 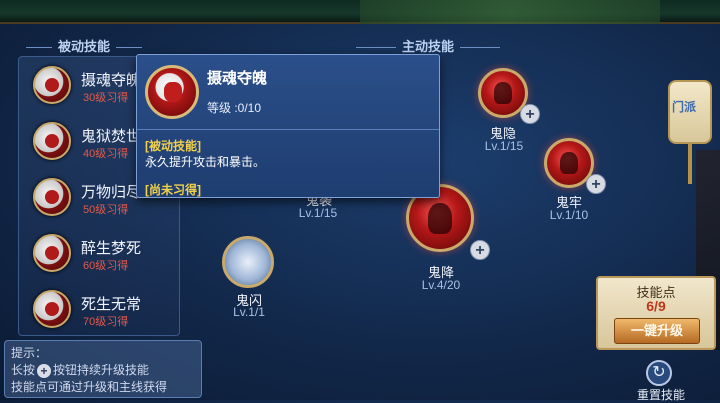 I want to click on passive-skill-requirement: 50级习得, so click(x=106, y=210).